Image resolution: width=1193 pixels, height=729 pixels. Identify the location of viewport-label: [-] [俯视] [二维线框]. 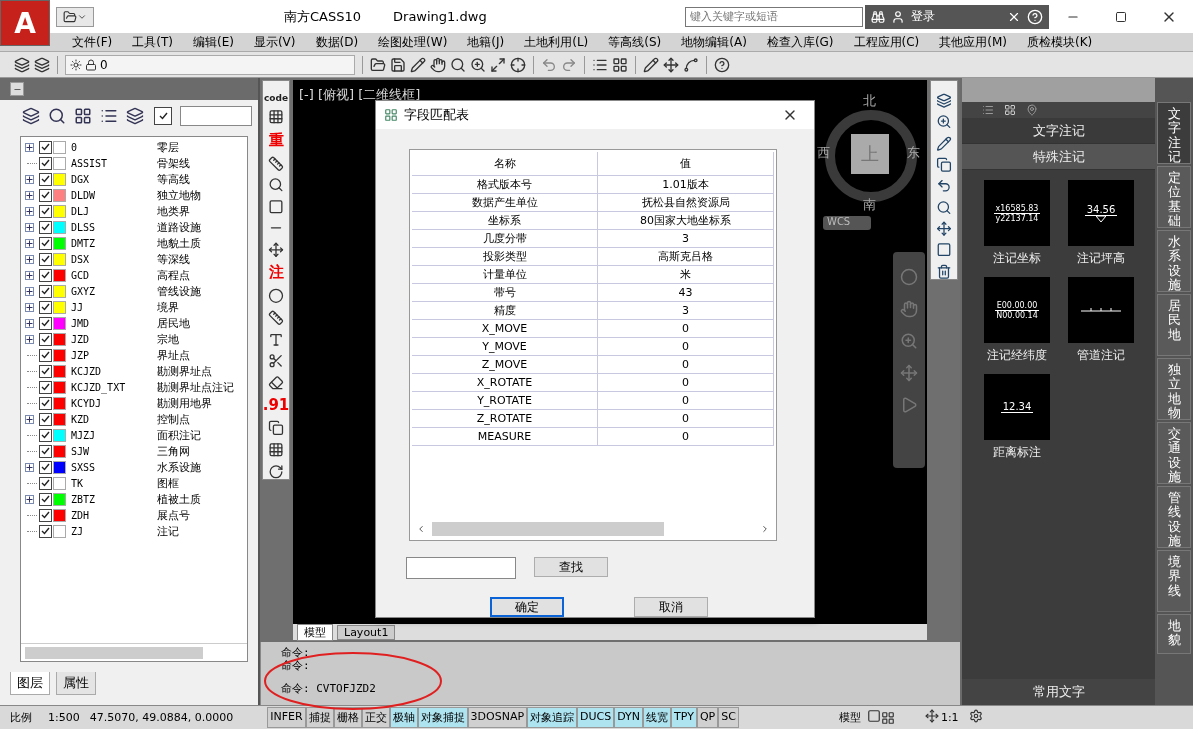
(360, 95).